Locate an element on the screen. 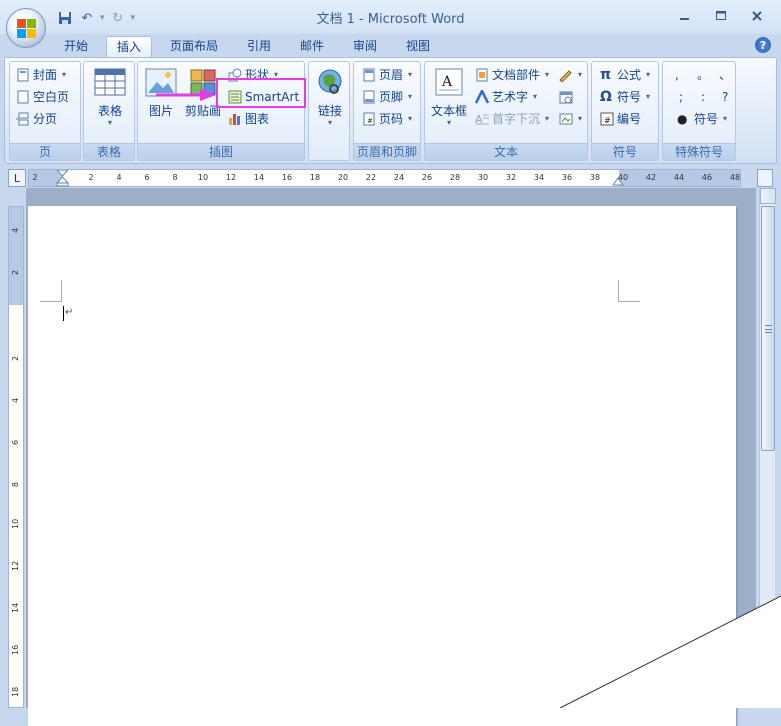  tab-references: 引用 is located at coordinates (259, 47).